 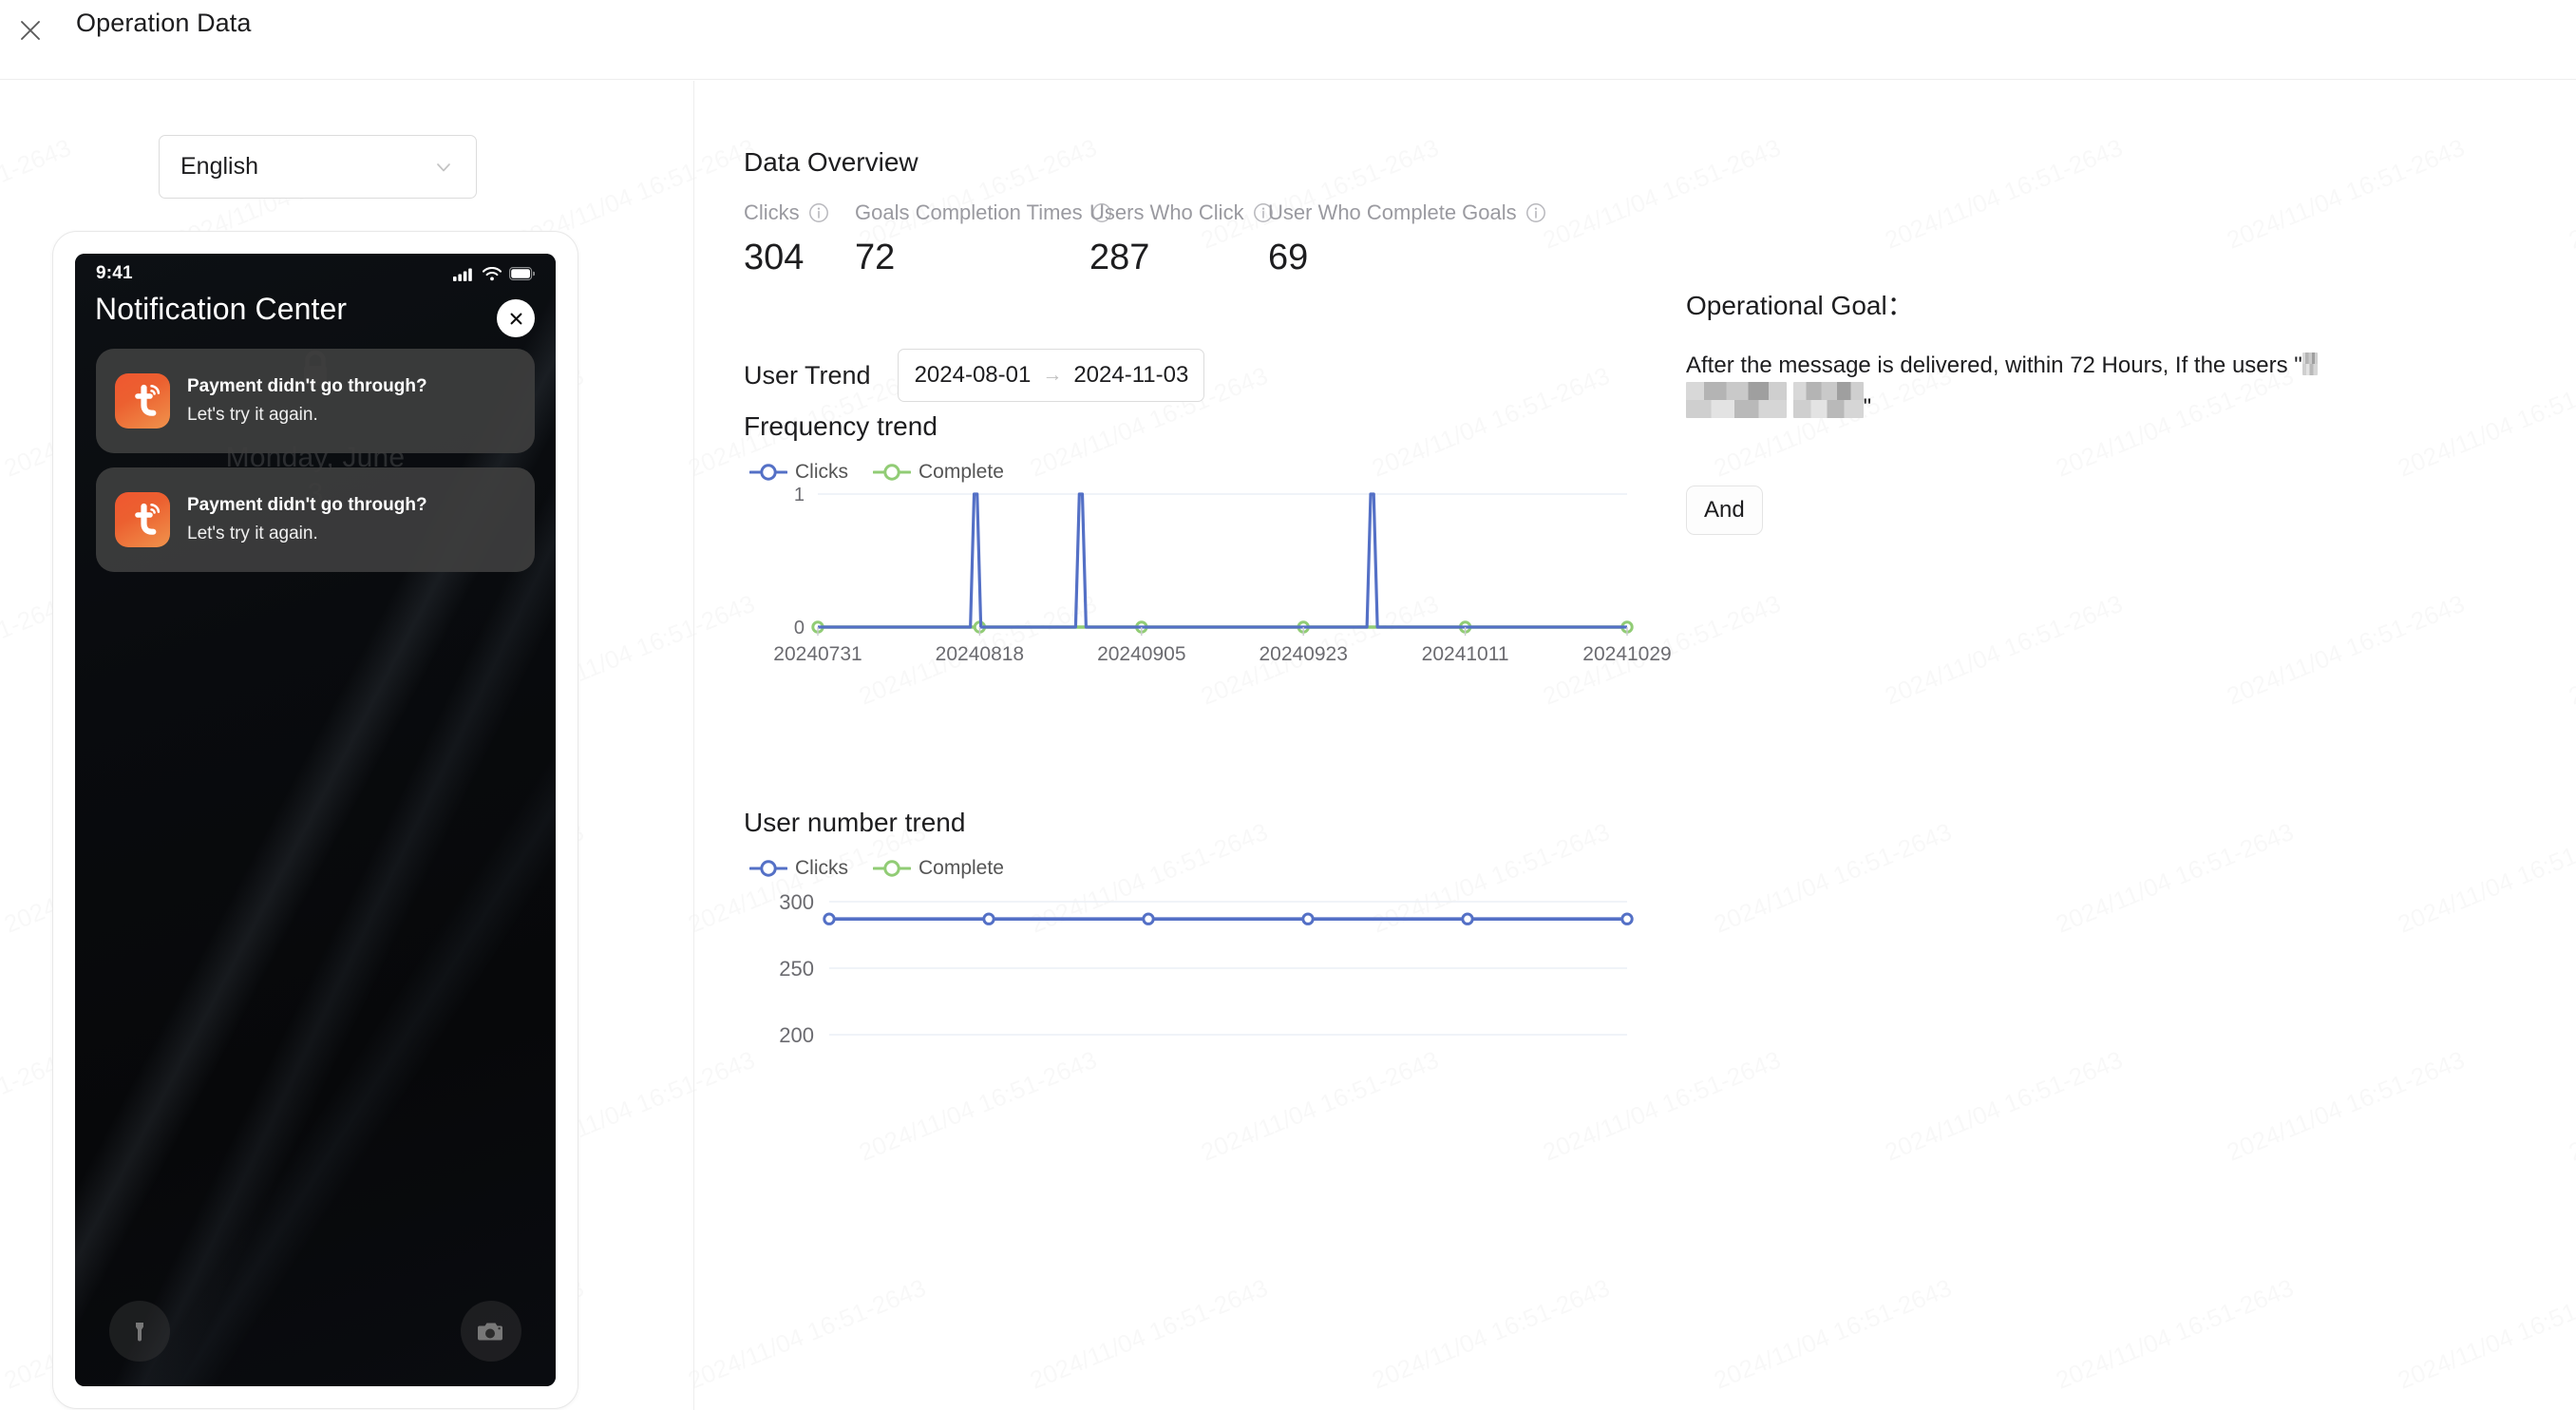 I want to click on flashlight-icon, so click(x=139, y=1331).